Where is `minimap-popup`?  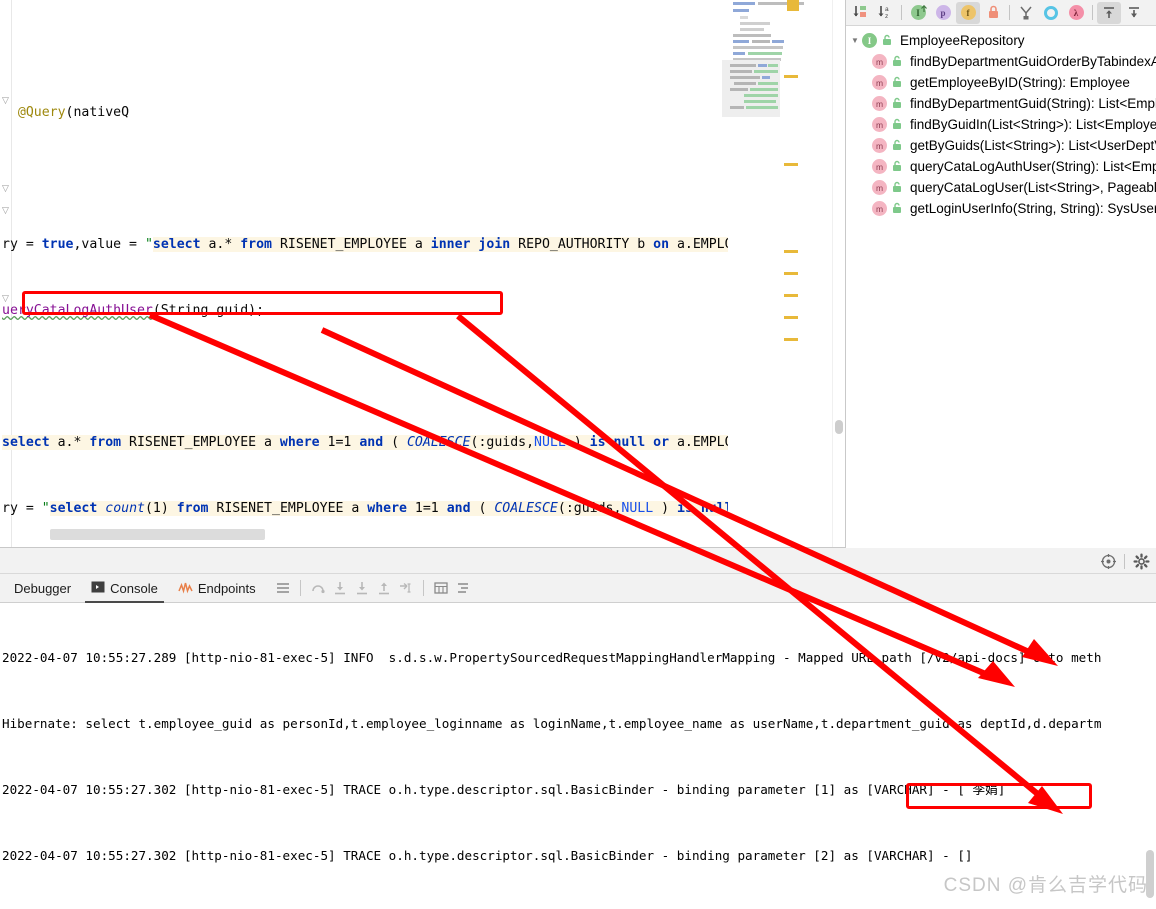
minimap-popup is located at coordinates (751, 88).